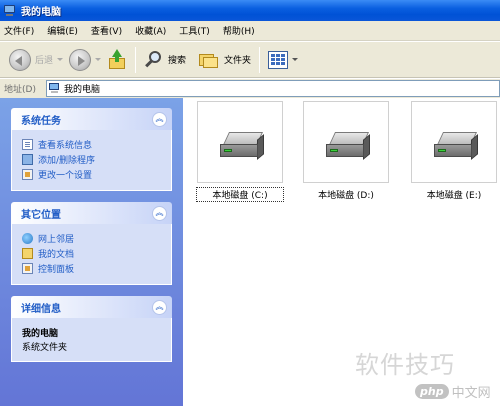 The width and height of the screenshot is (500, 406). What do you see at coordinates (56, 270) in the screenshot?
I see `place-label: 控制面板` at bounding box center [56, 270].